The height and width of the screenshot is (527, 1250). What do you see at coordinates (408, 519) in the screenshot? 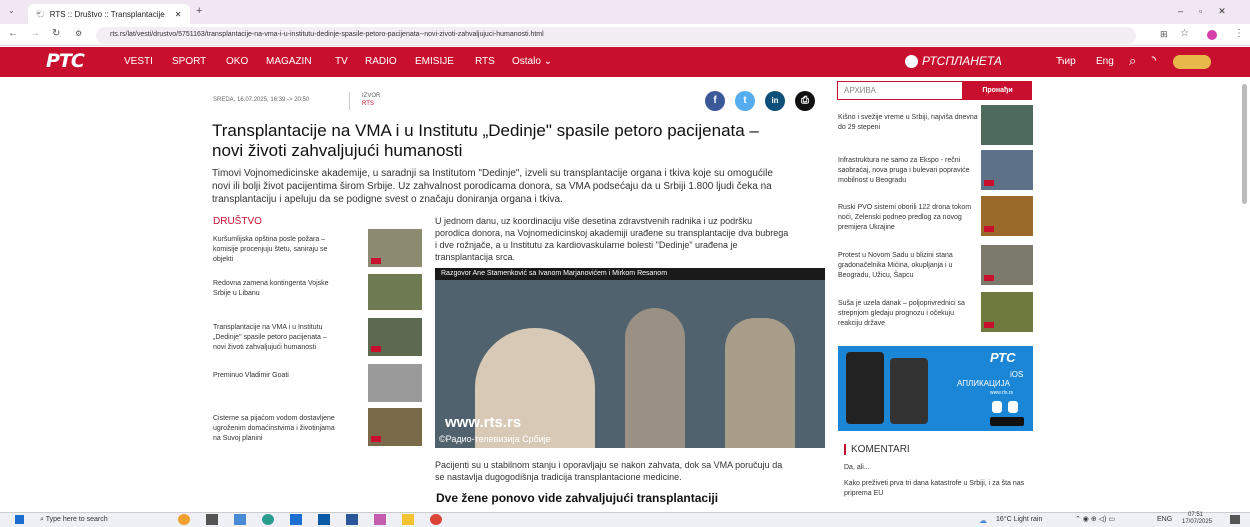
I see `folder-icon` at bounding box center [408, 519].